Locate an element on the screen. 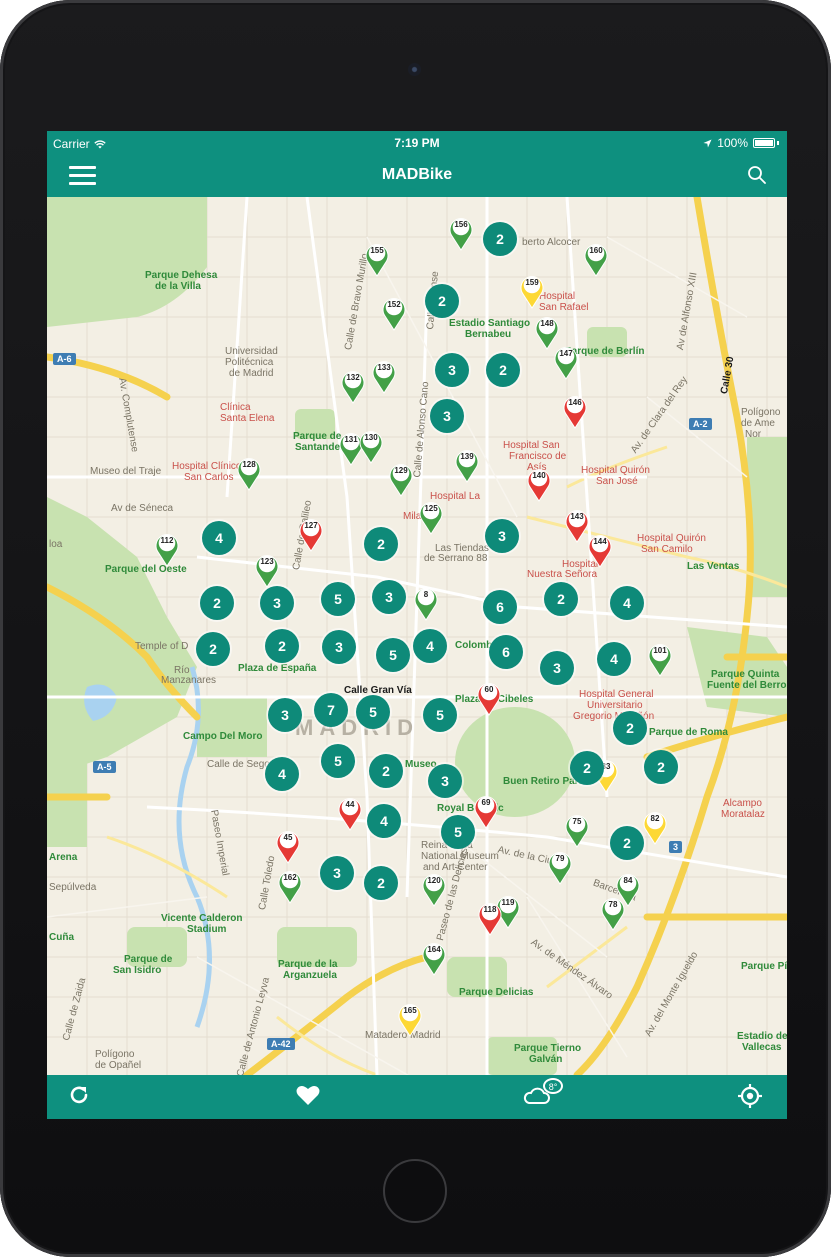  home-button is located at coordinates (415, 1191).